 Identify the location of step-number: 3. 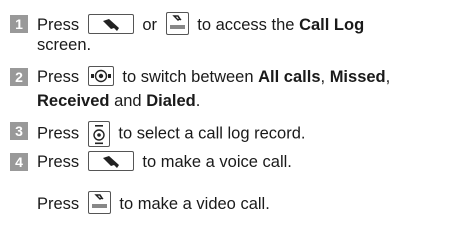
(19, 131).